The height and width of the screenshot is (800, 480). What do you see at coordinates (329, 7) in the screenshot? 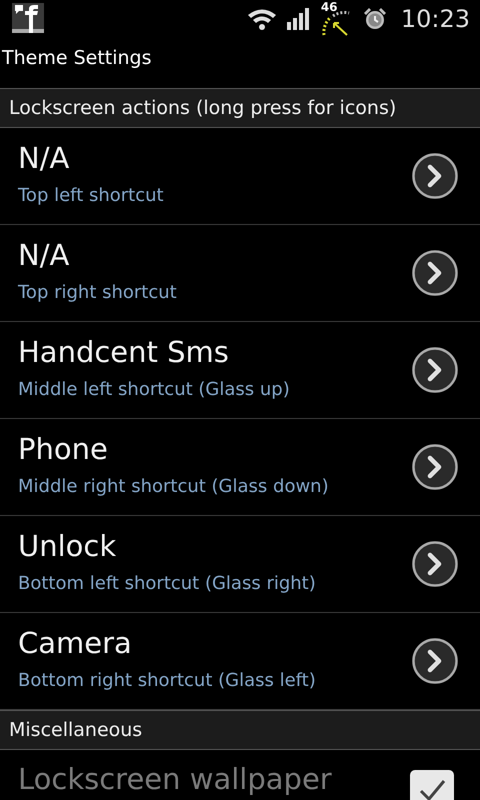
I see `speed-reading: 46` at bounding box center [329, 7].